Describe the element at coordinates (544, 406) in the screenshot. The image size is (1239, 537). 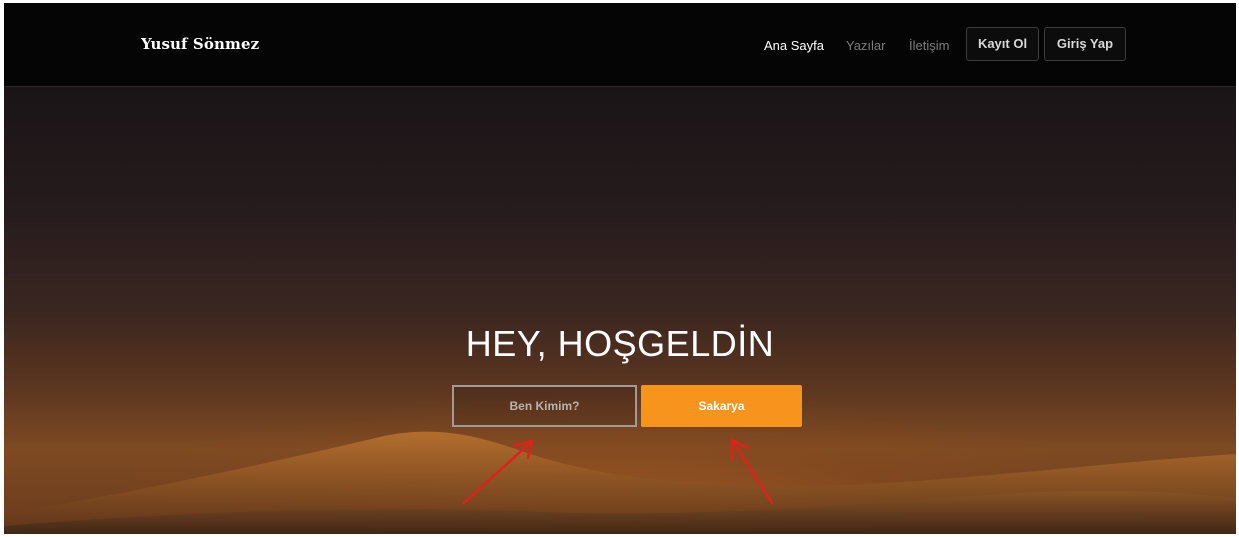
I see `about-me-button: Ben Kimim?` at that location.